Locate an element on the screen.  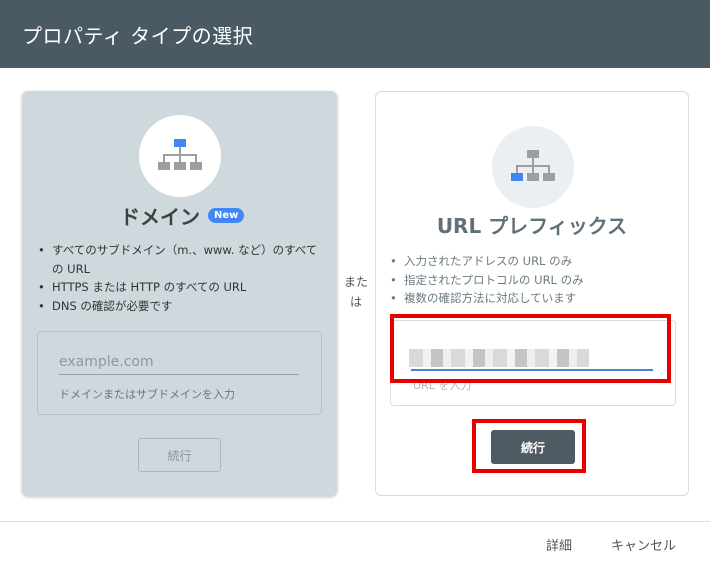
domain-input-box: example.com ドメインまたはサブドメインを入力 is located at coordinates (179, 373).